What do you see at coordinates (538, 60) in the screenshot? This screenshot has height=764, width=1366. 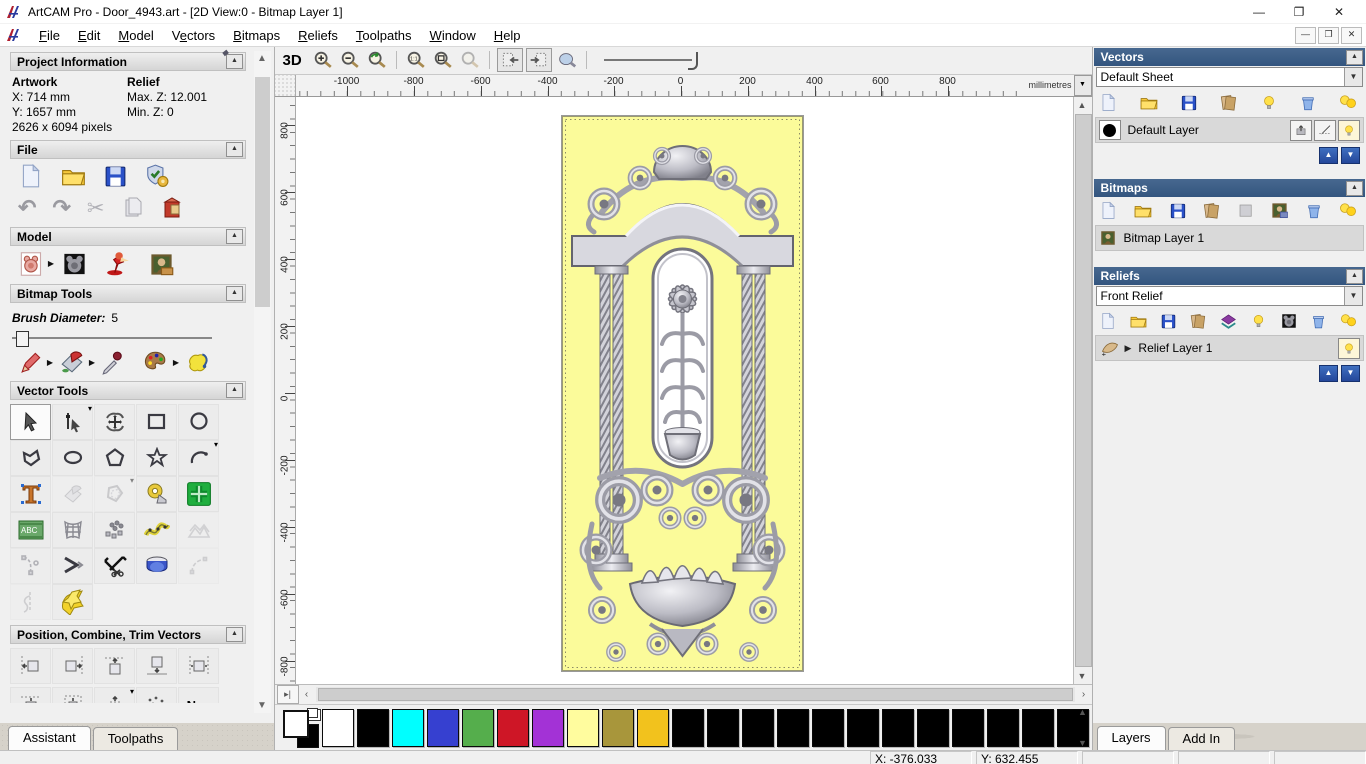 I see `toggle-vectors-icon` at bounding box center [538, 60].